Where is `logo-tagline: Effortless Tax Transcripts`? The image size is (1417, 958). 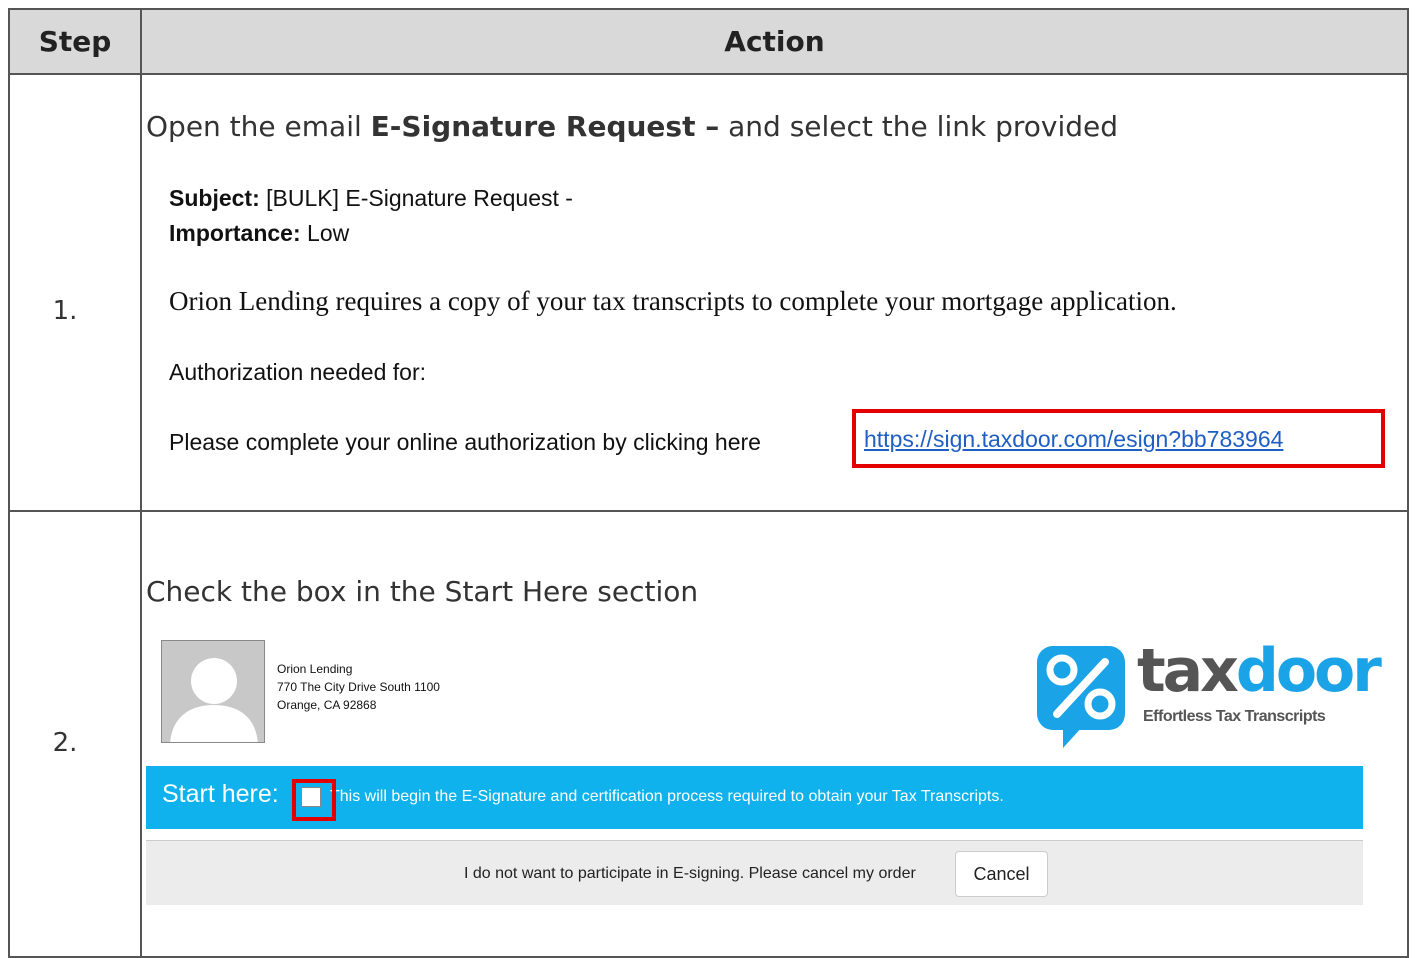 logo-tagline: Effortless Tax Transcripts is located at coordinates (1234, 716).